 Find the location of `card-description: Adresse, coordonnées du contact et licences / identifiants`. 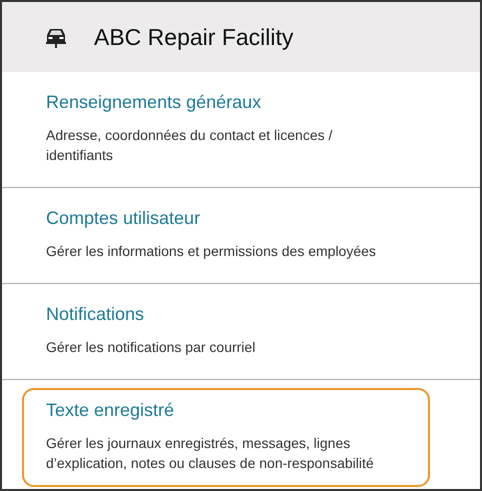

card-description: Adresse, coordonnées du contact et licences / identifiants is located at coordinates (190, 145).